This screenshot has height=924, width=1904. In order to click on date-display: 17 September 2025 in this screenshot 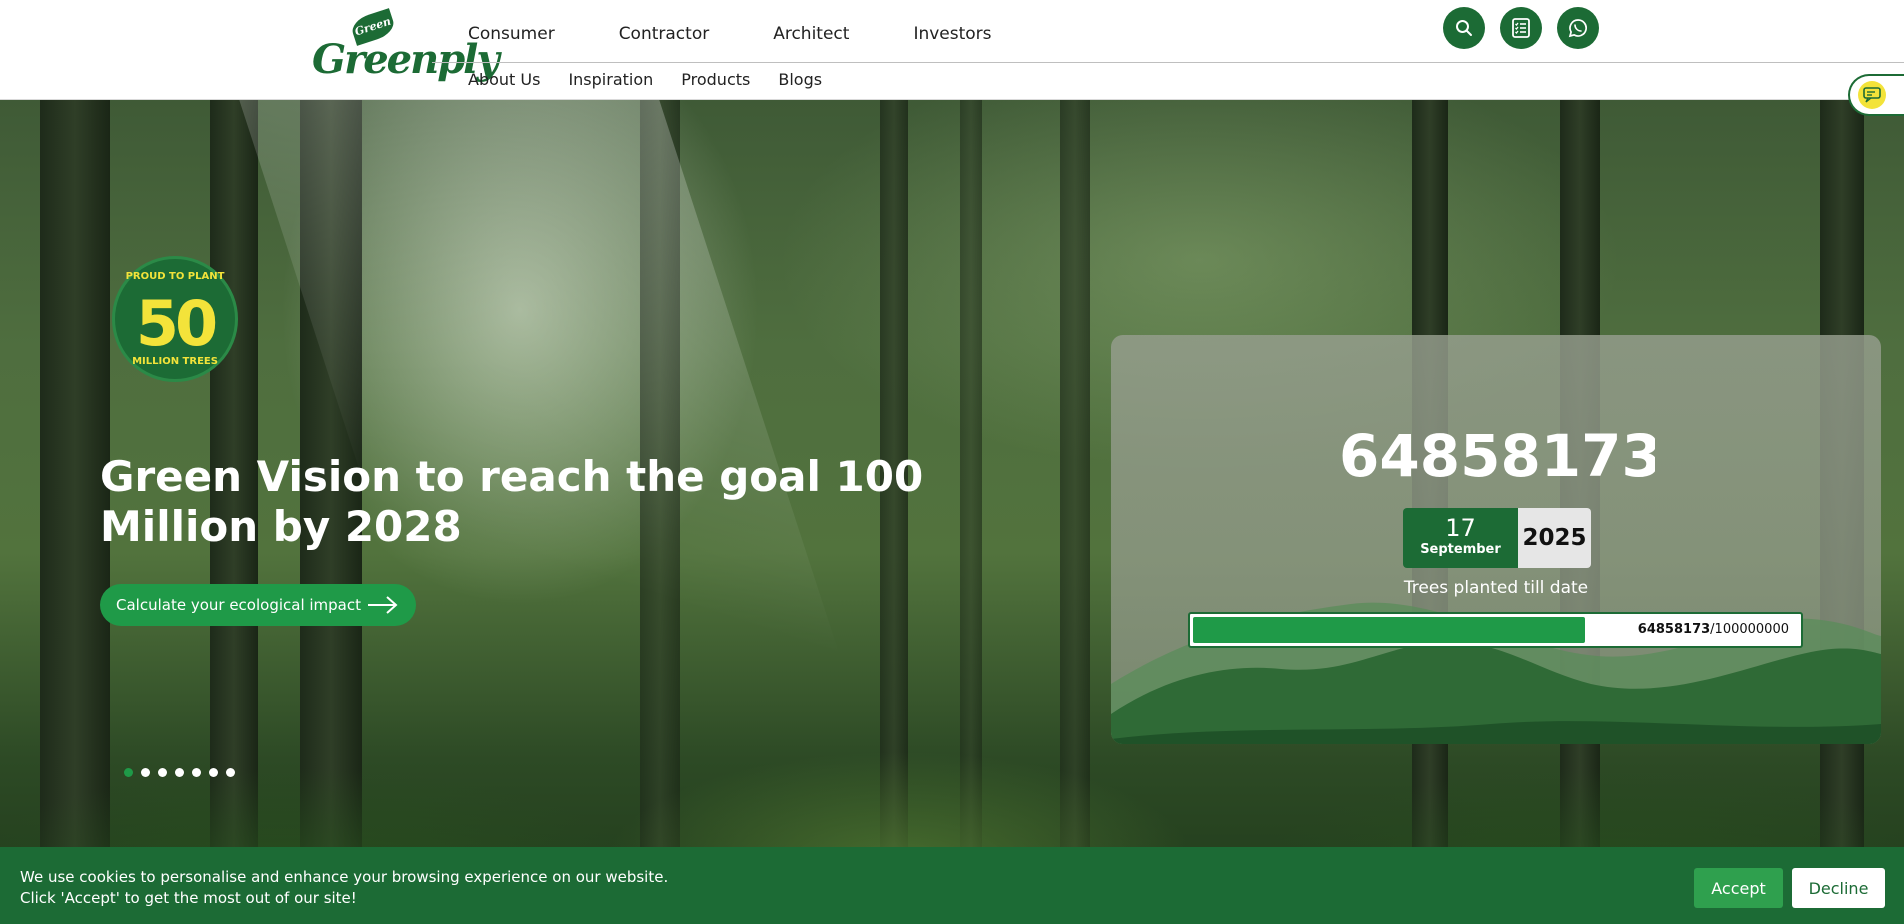, I will do `click(1497, 538)`.